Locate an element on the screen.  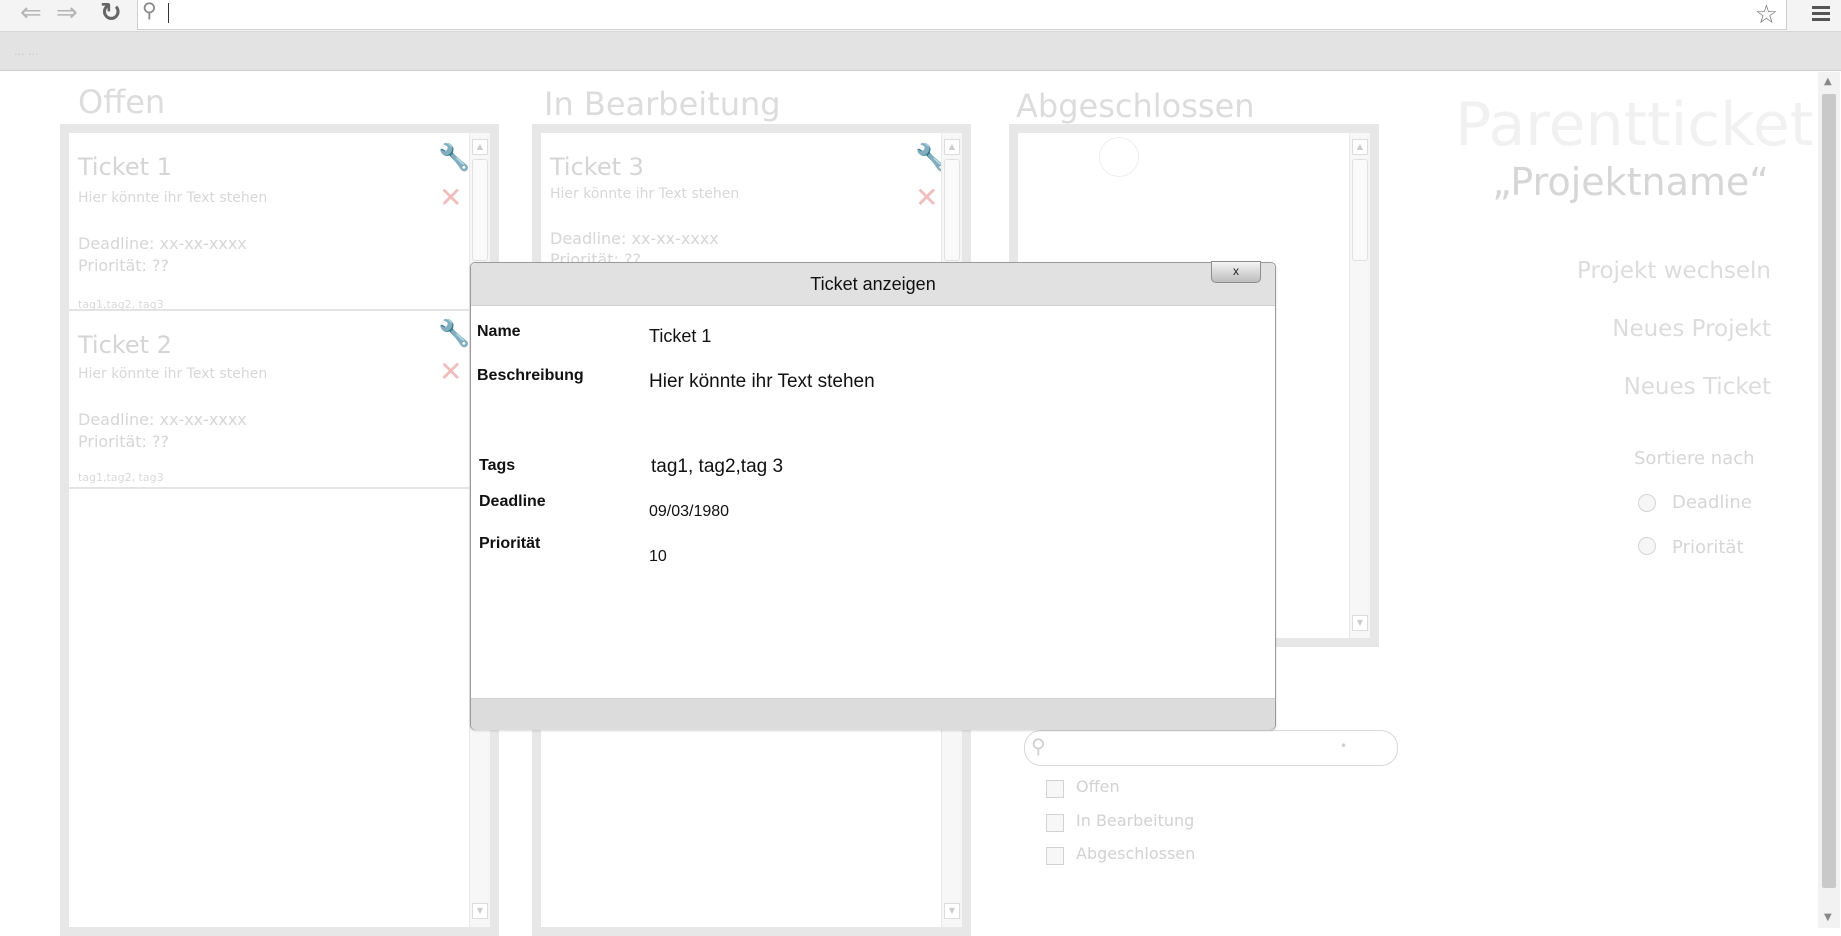
dialog-title: Ticket anzeigen is located at coordinates (873, 284).